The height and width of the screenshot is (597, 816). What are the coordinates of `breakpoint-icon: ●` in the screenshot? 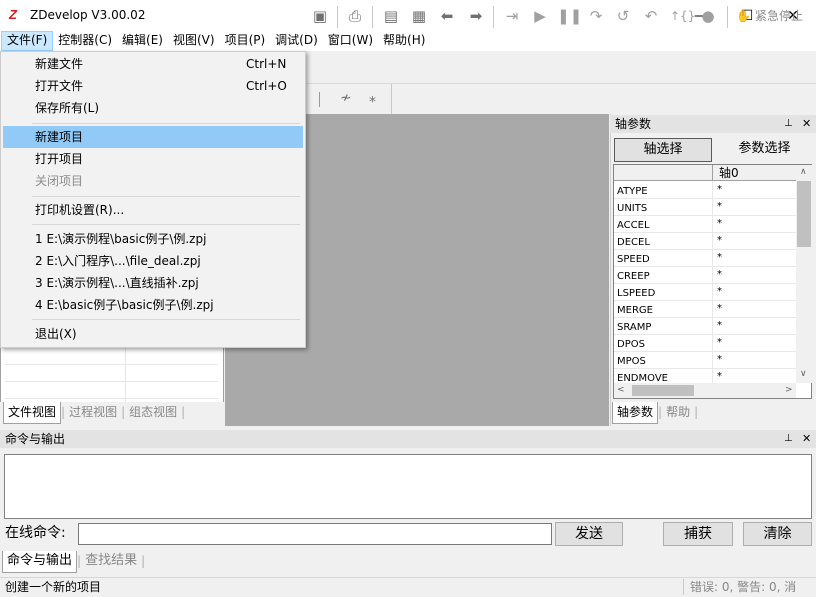 It's located at (708, 16).